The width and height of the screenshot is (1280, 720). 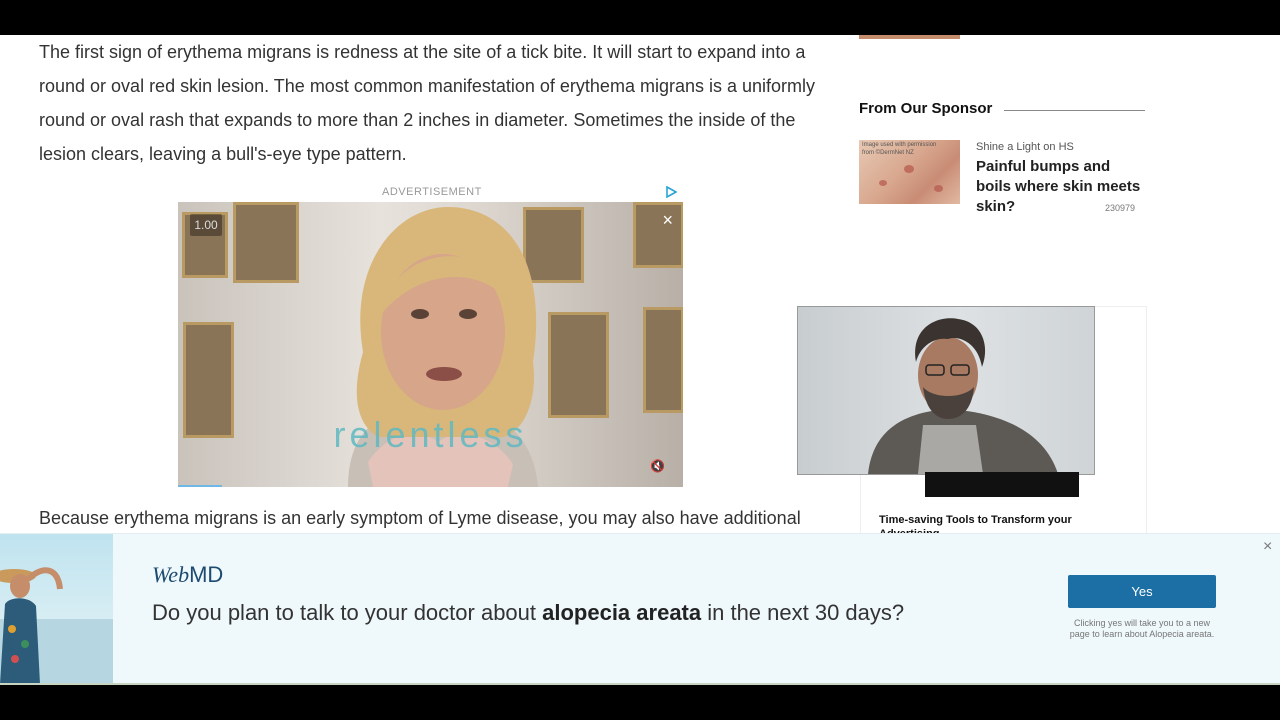 I want to click on bottom-letterbox, so click(x=640, y=702).